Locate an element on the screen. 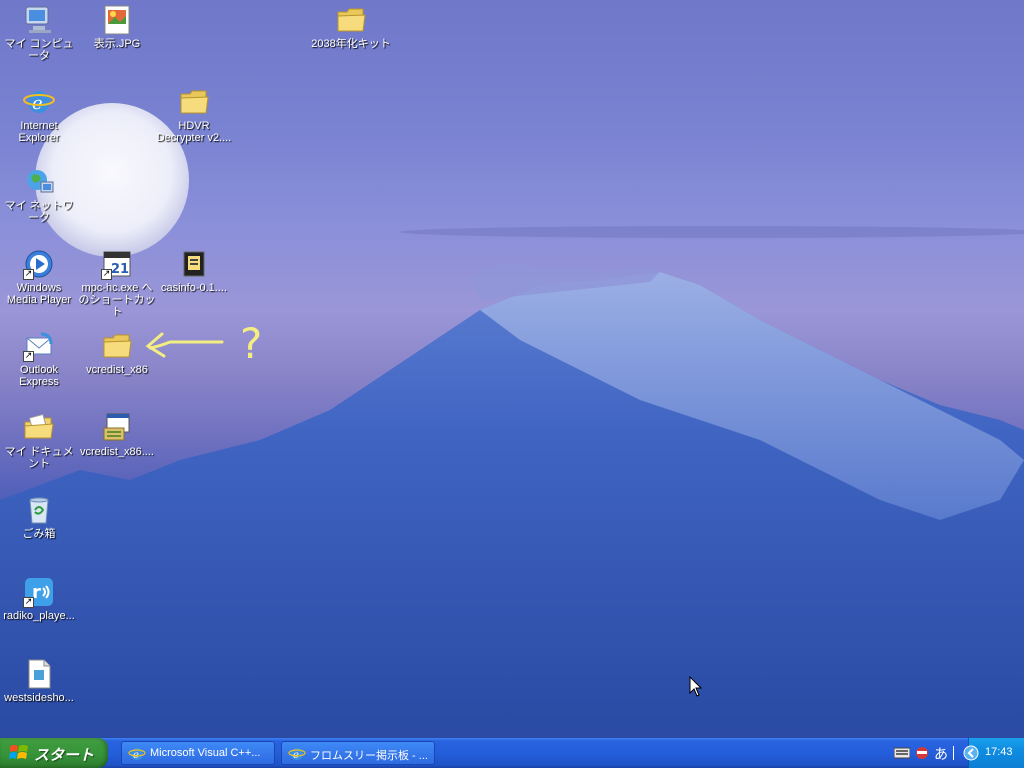 This screenshot has width=1024, height=768. internet-explorer-icon-item: e Internet Explorer is located at coordinates (39, 115).